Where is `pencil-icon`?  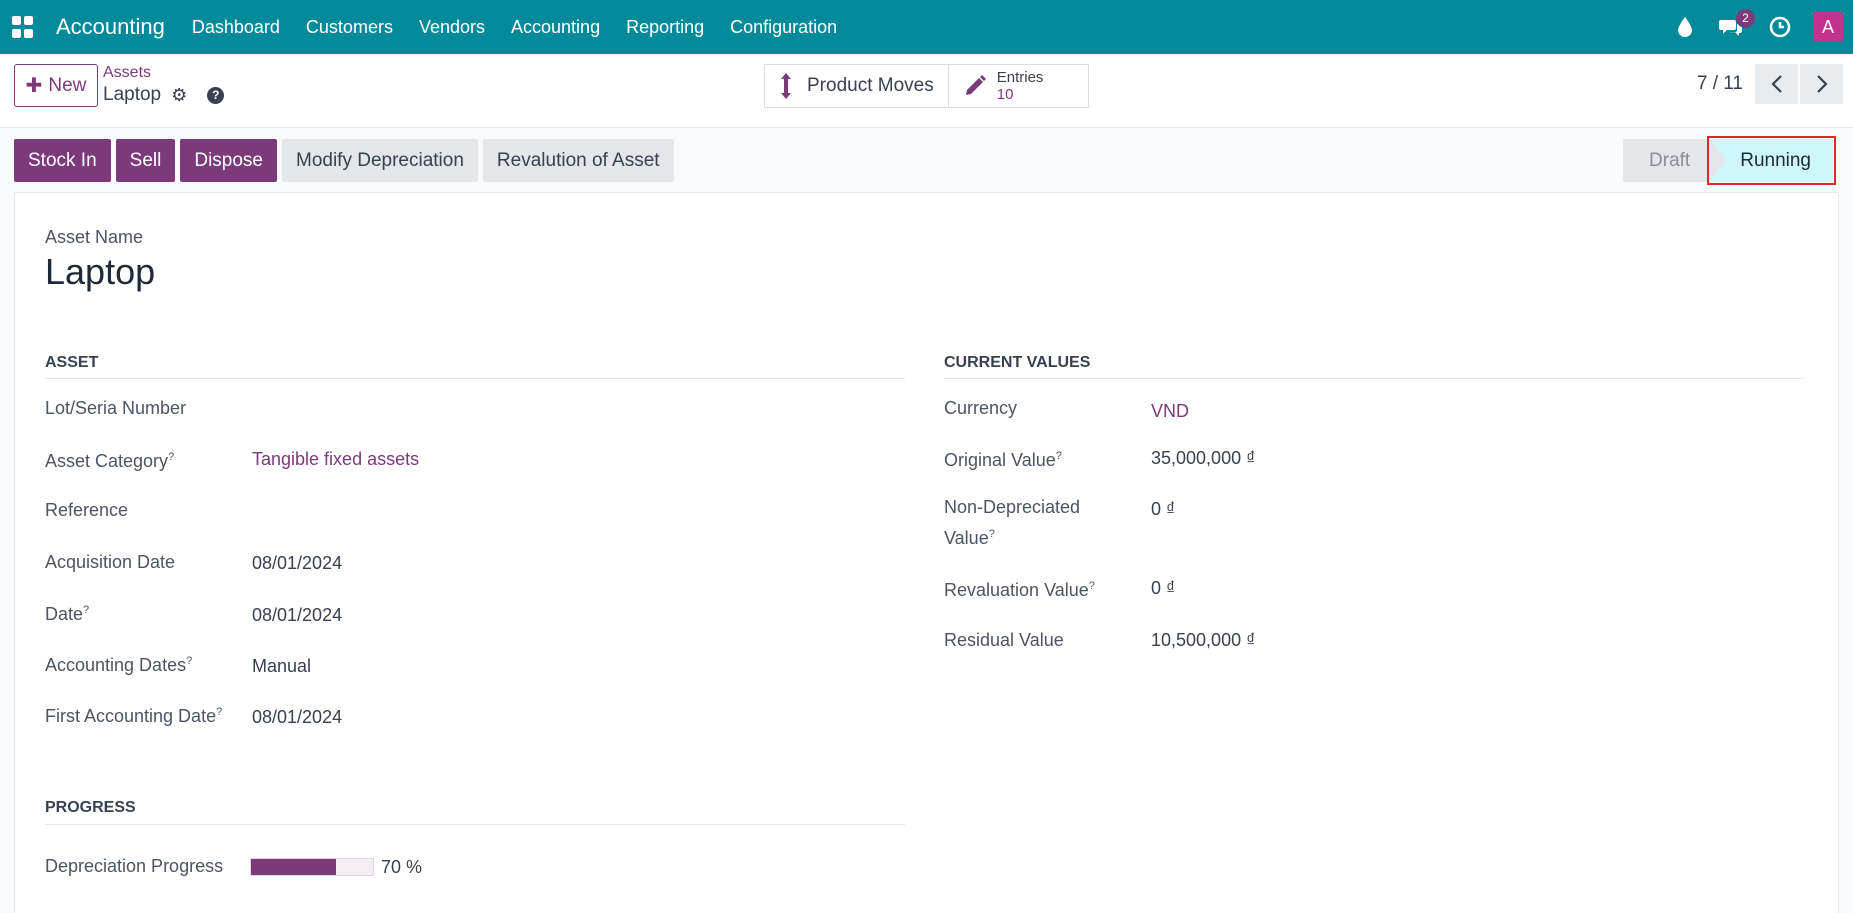 pencil-icon is located at coordinates (975, 85).